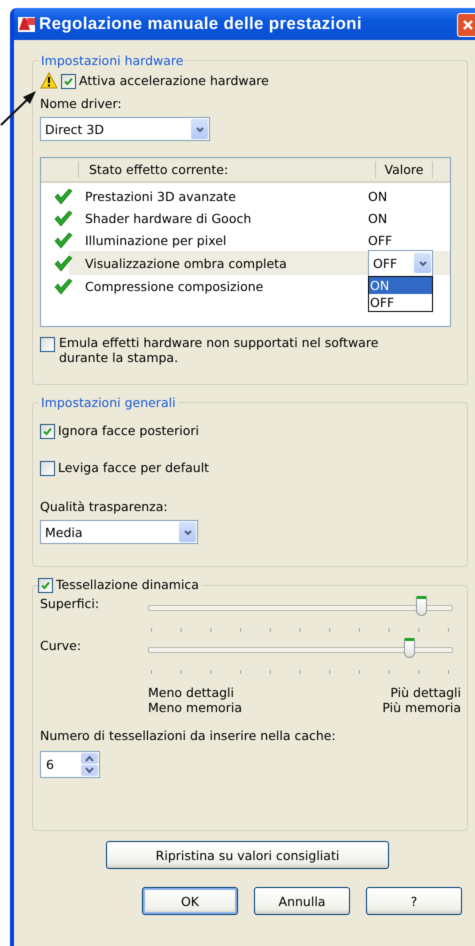  What do you see at coordinates (61, 646) in the screenshot?
I see `slider-label: Curve:` at bounding box center [61, 646].